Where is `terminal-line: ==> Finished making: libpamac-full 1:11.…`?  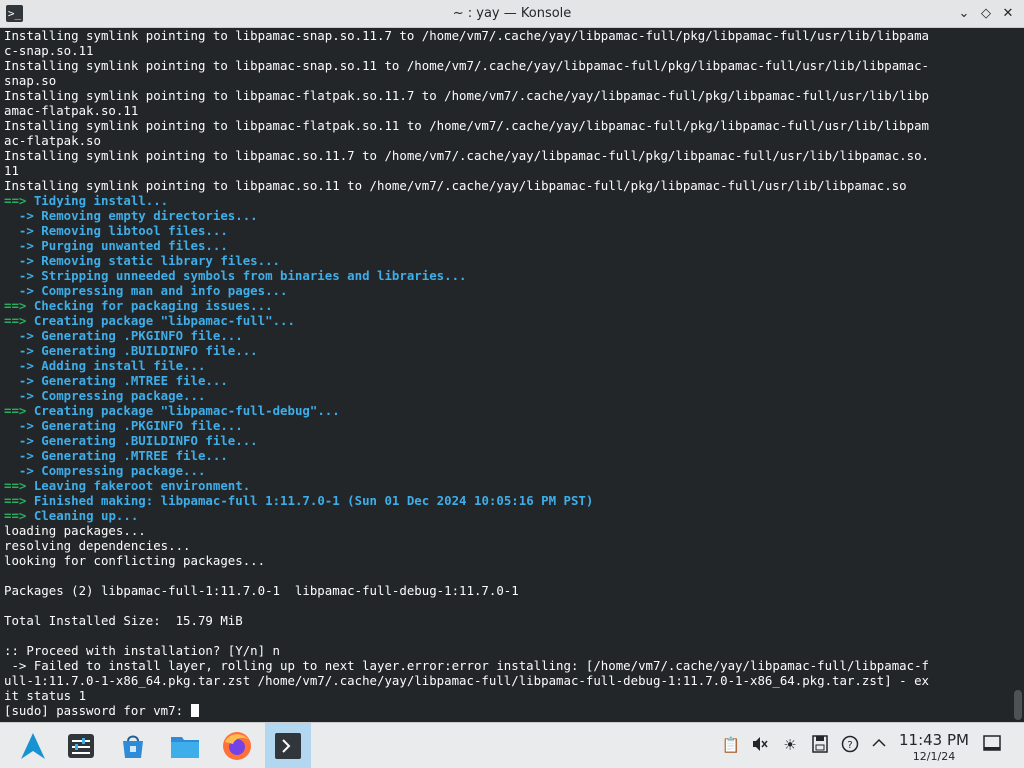
terminal-line: ==> Finished making: libpamac-full 1:11.… is located at coordinates (508, 500).